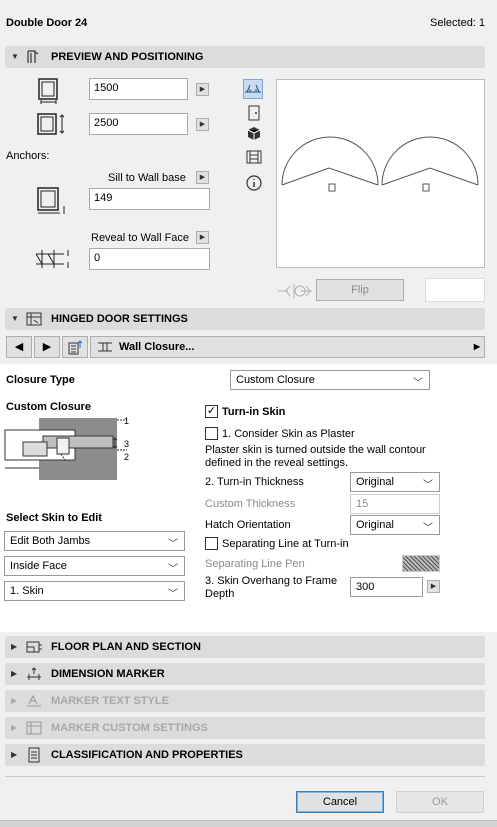 The width and height of the screenshot is (497, 827). Describe the element at coordinates (248, 525) in the screenshot. I see `hatch-orientation-label: Hatch Orientation` at that location.